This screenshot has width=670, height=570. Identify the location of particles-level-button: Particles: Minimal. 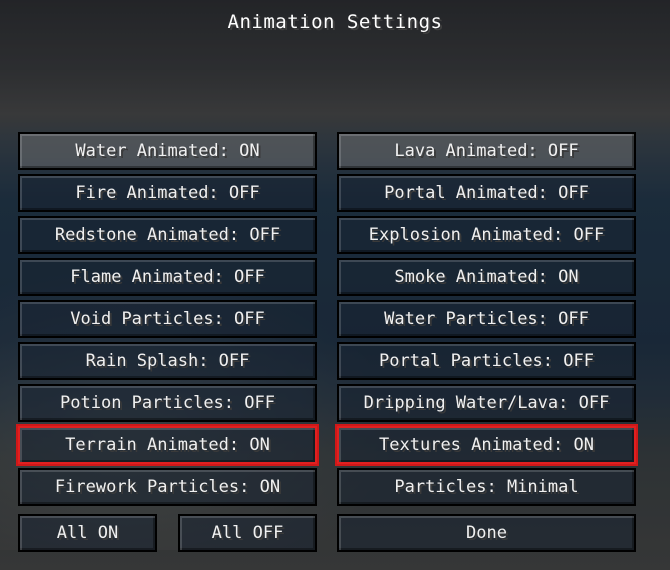
(486, 487).